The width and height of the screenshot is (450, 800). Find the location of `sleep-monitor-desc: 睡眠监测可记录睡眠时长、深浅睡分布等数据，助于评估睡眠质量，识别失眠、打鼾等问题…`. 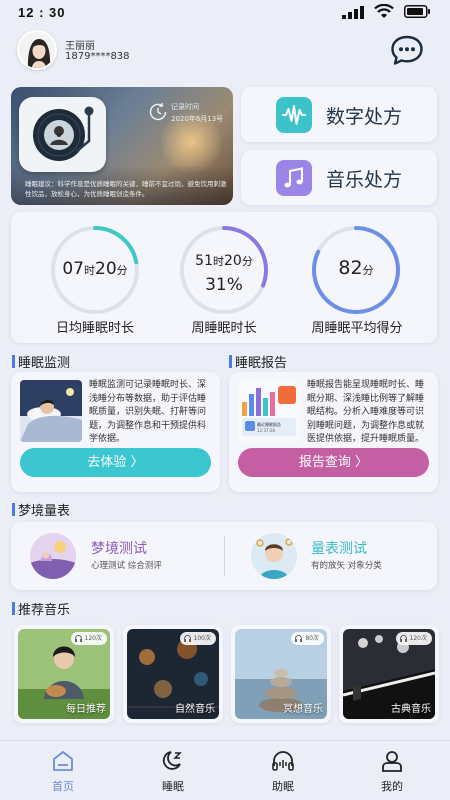

sleep-monitor-desc: 睡眠监测可记录睡眠时长、深浅睡分布等数据，助于评估睡眠质量，识别失眠、打鼾等问题… is located at coordinates (148, 412).